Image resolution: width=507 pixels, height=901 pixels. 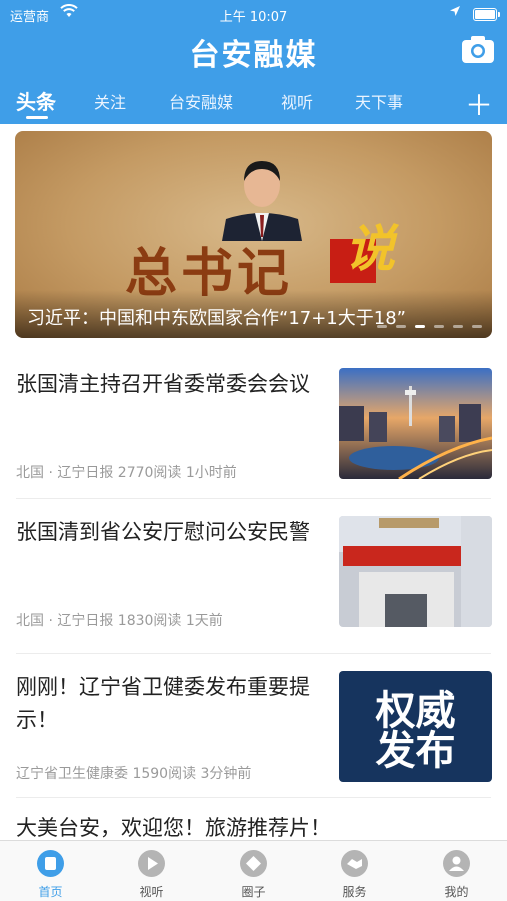 I want to click on app-header: 运营商 上午 10:07 台安融媒 头条 关注 台安融媒 视听 天下事 ＋, so click(x=253, y=62).